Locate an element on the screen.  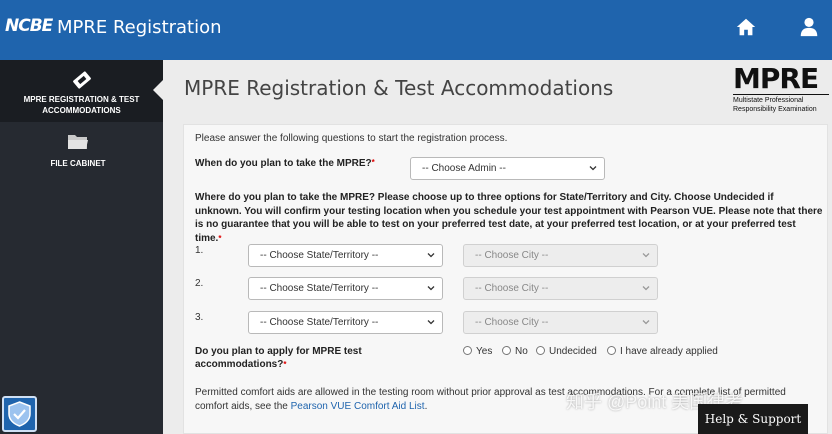
page-title: MPRE Registration & Test Accommodations is located at coordinates (399, 88).